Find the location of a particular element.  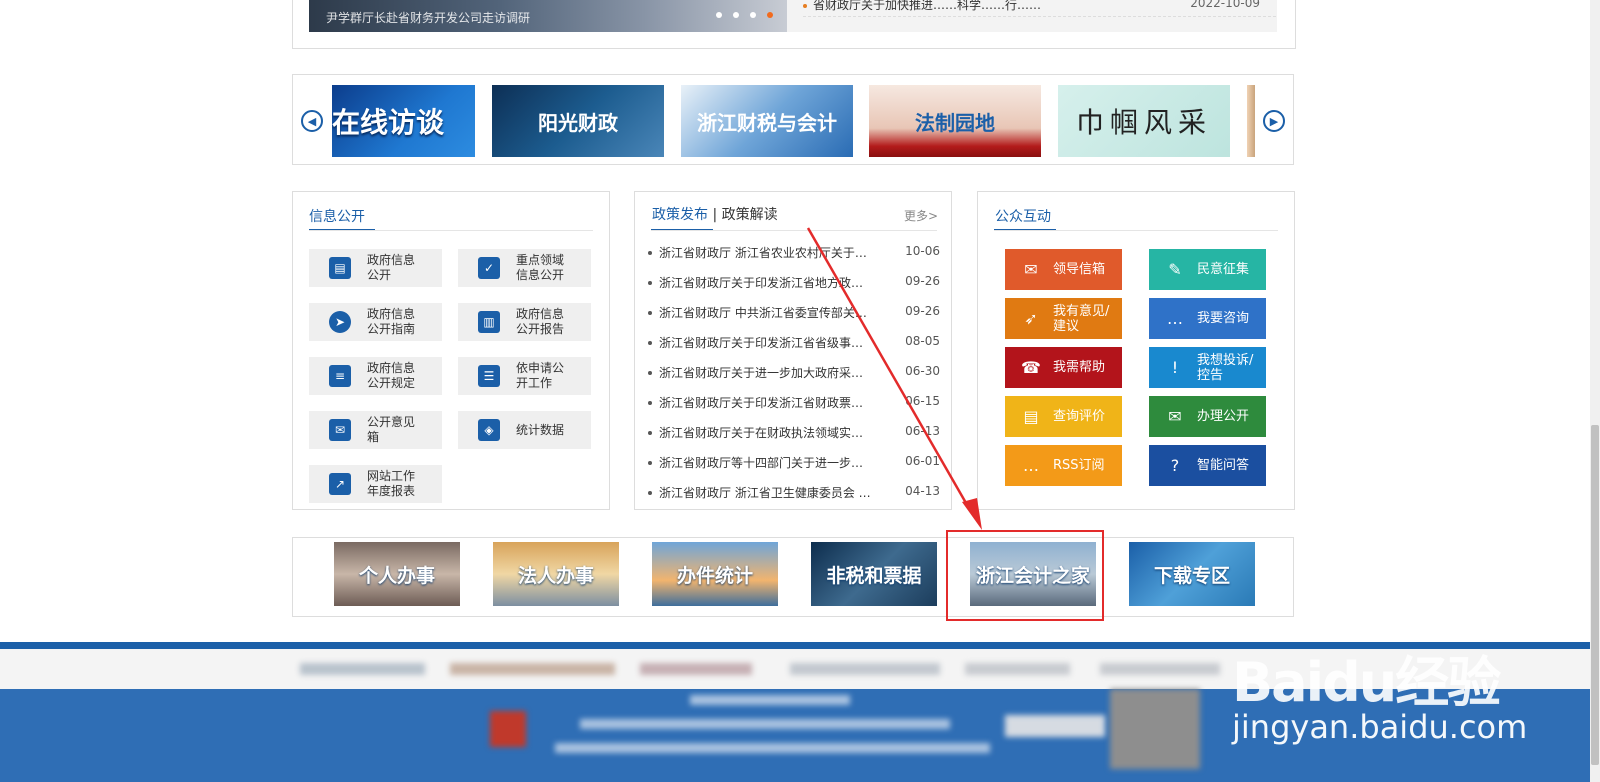

service-label: 个人办事 is located at coordinates (396, 575).